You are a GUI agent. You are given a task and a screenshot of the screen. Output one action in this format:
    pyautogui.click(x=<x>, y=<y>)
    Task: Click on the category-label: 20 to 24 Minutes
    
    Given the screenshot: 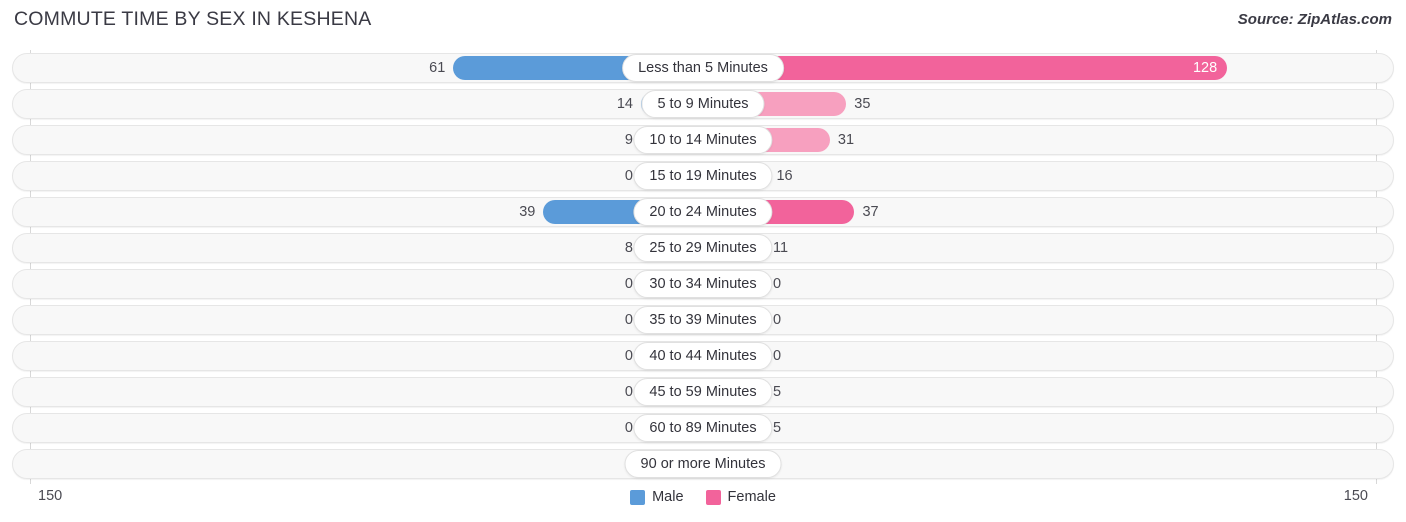 What is the action you would take?
    pyautogui.click(x=703, y=212)
    